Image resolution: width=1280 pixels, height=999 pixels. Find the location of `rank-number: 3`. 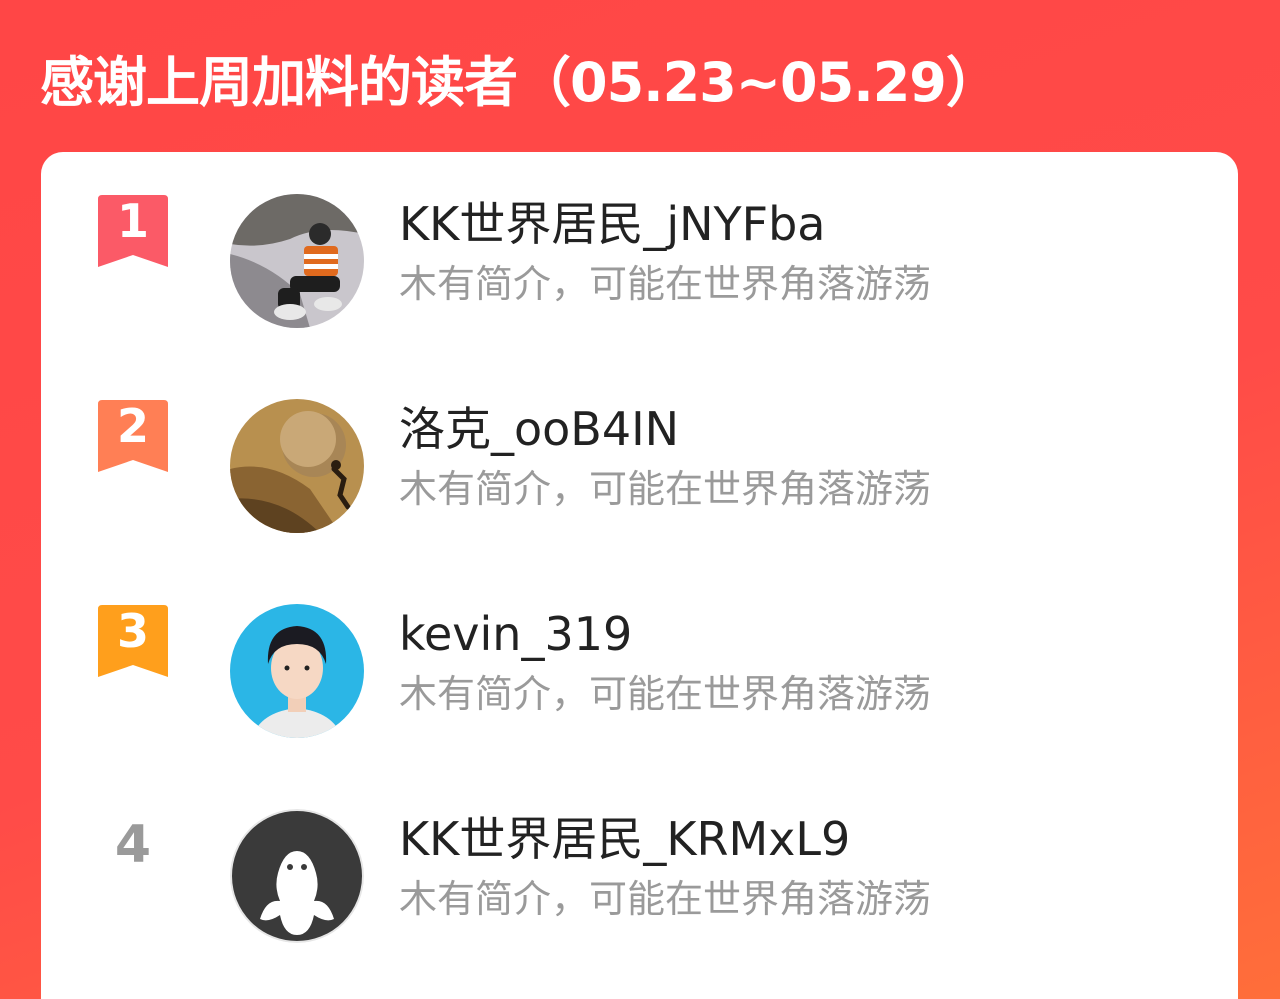

rank-number: 3 is located at coordinates (132, 631).